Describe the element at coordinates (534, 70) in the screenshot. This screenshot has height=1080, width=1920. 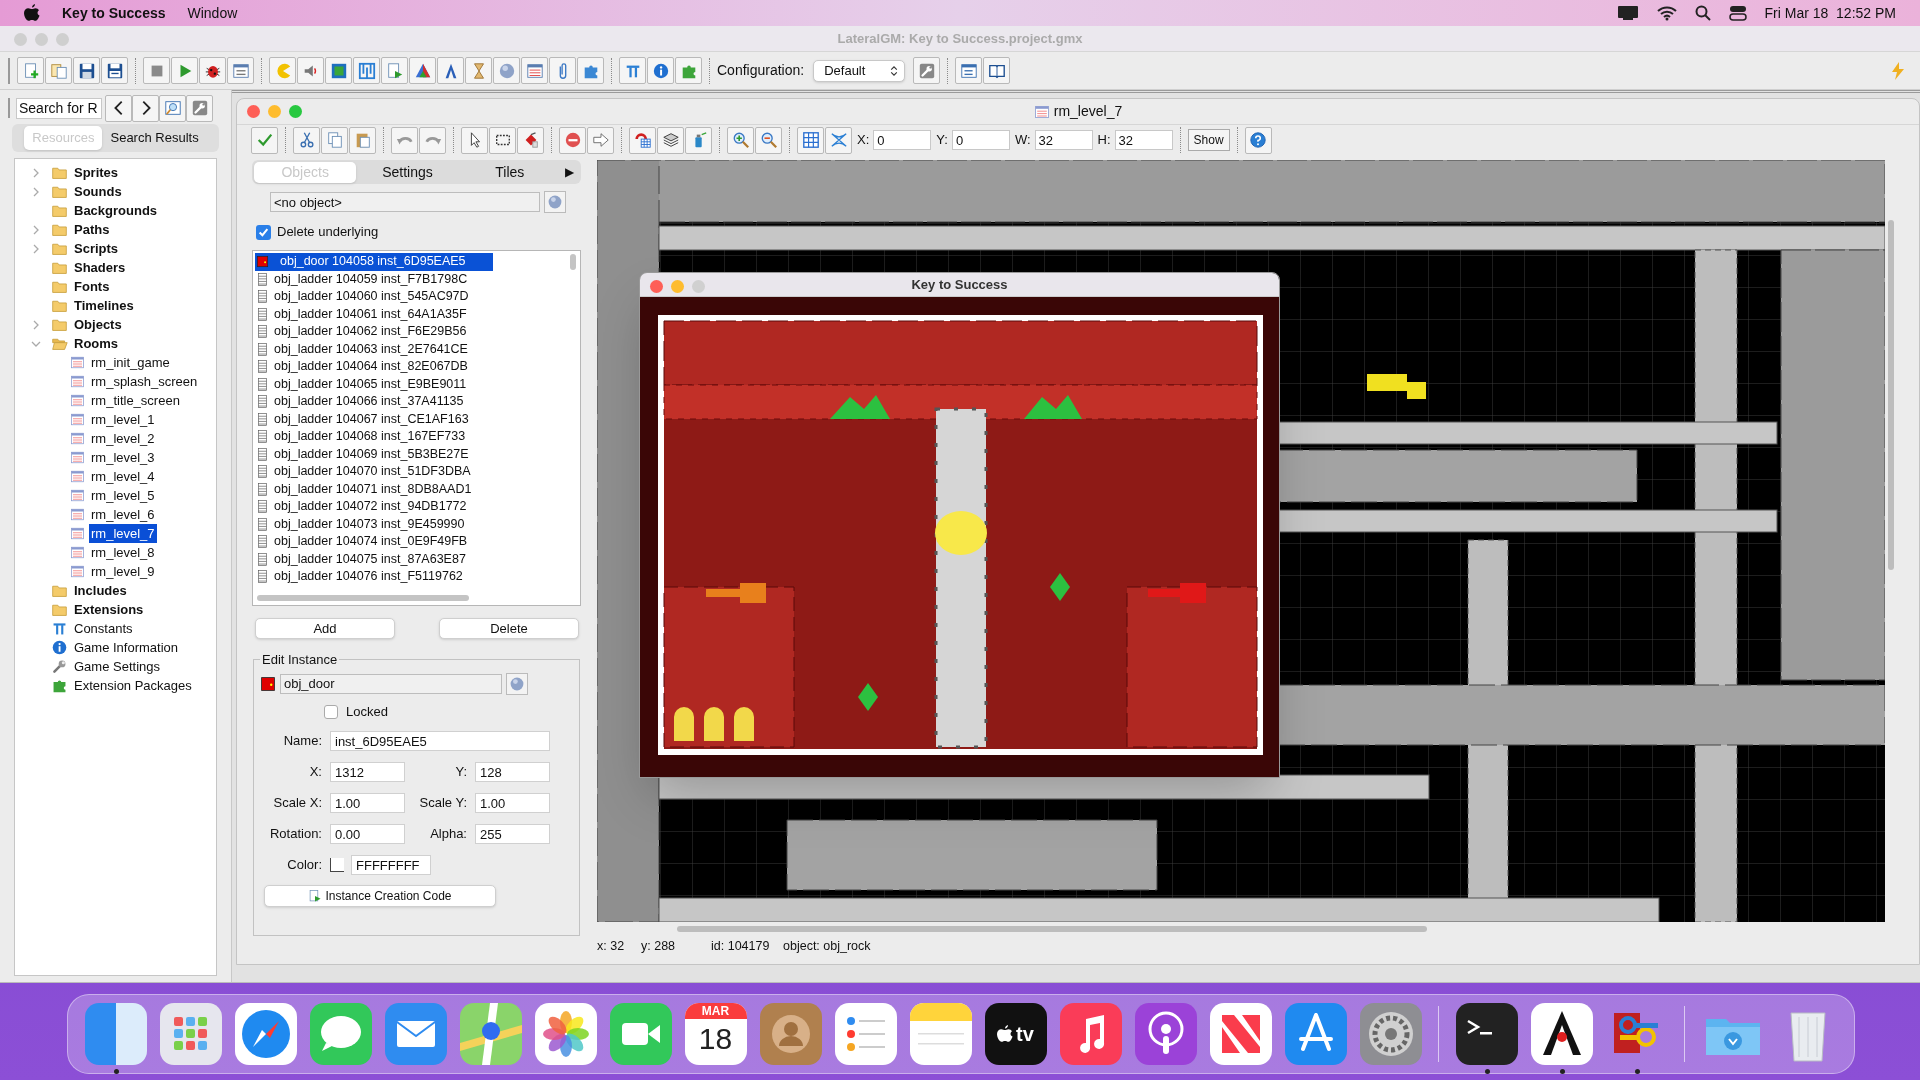
I see `add-room-button` at that location.